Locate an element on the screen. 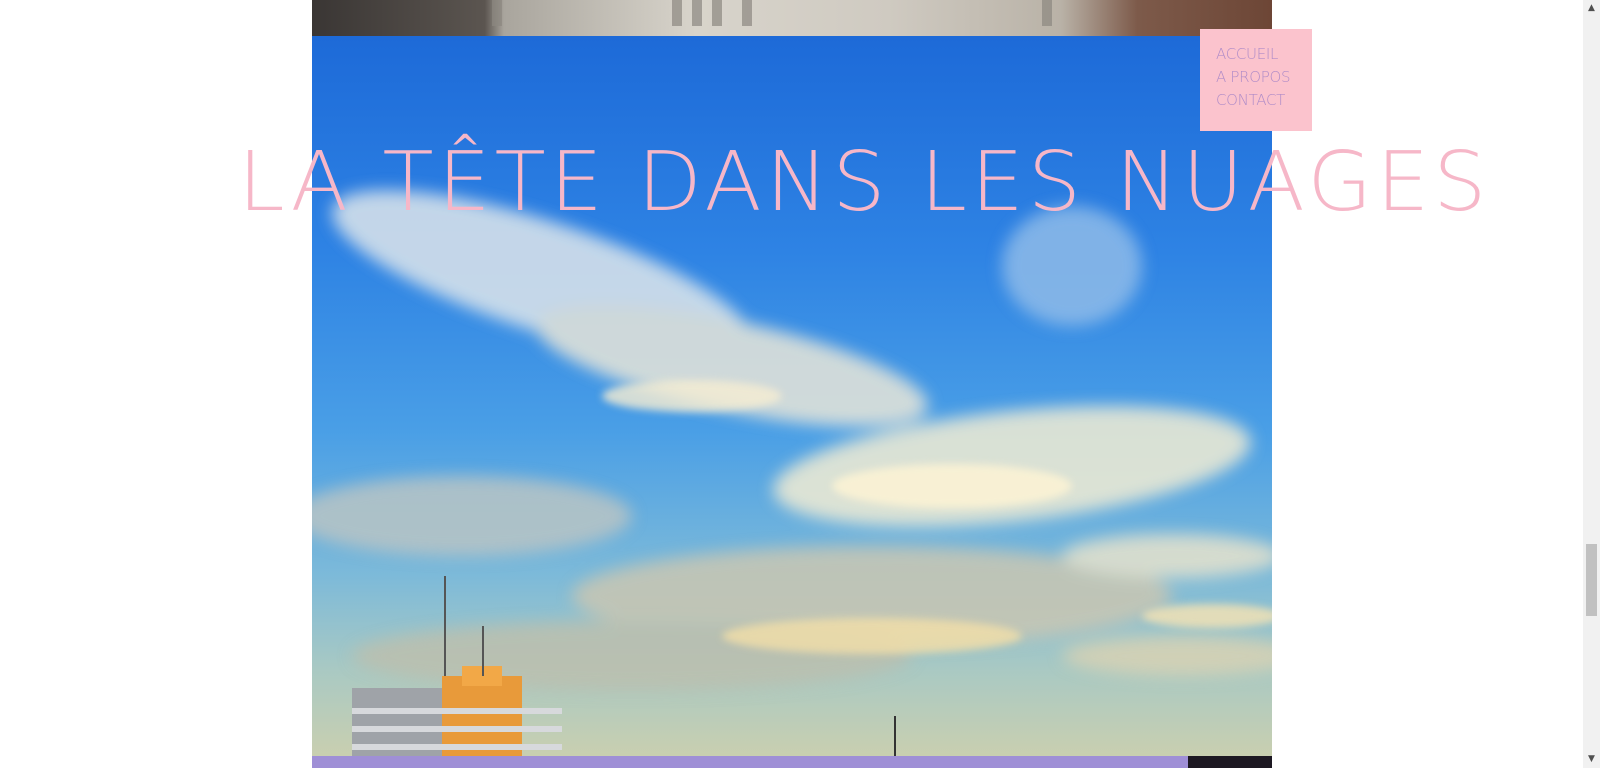 This screenshot has height=768, width=1600. menu-list: ACCUEIL A PROPOS CONTACT is located at coordinates (1256, 70).